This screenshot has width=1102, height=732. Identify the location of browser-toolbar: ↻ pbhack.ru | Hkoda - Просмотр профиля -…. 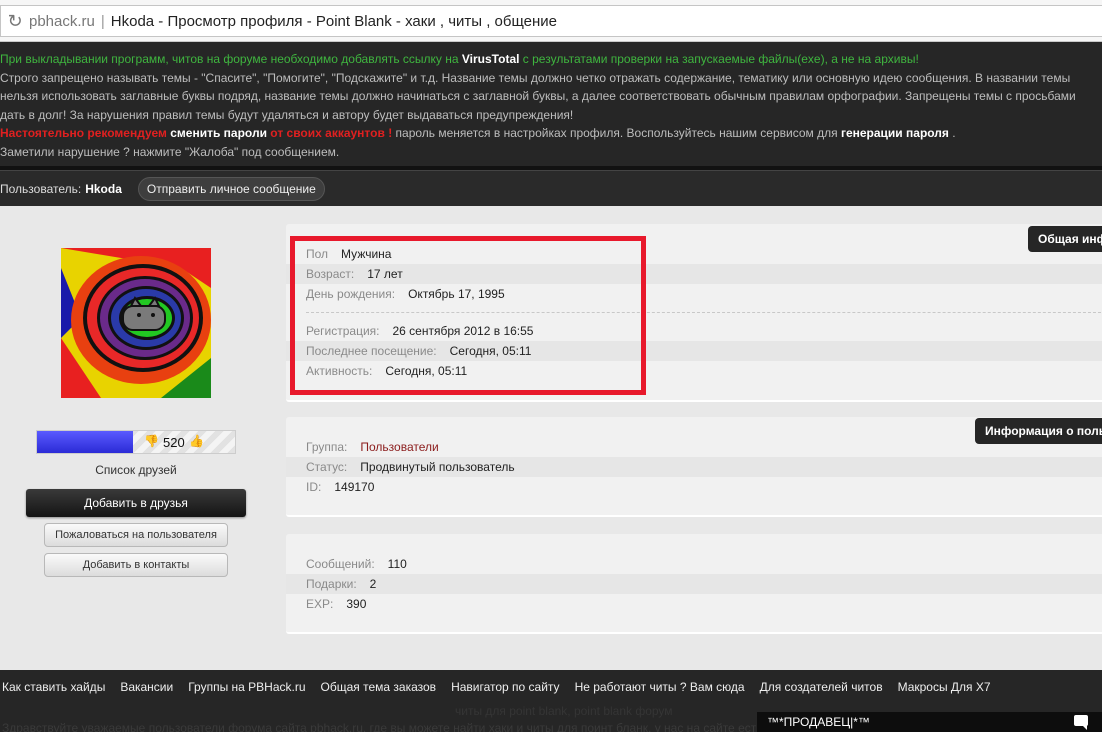
(551, 21).